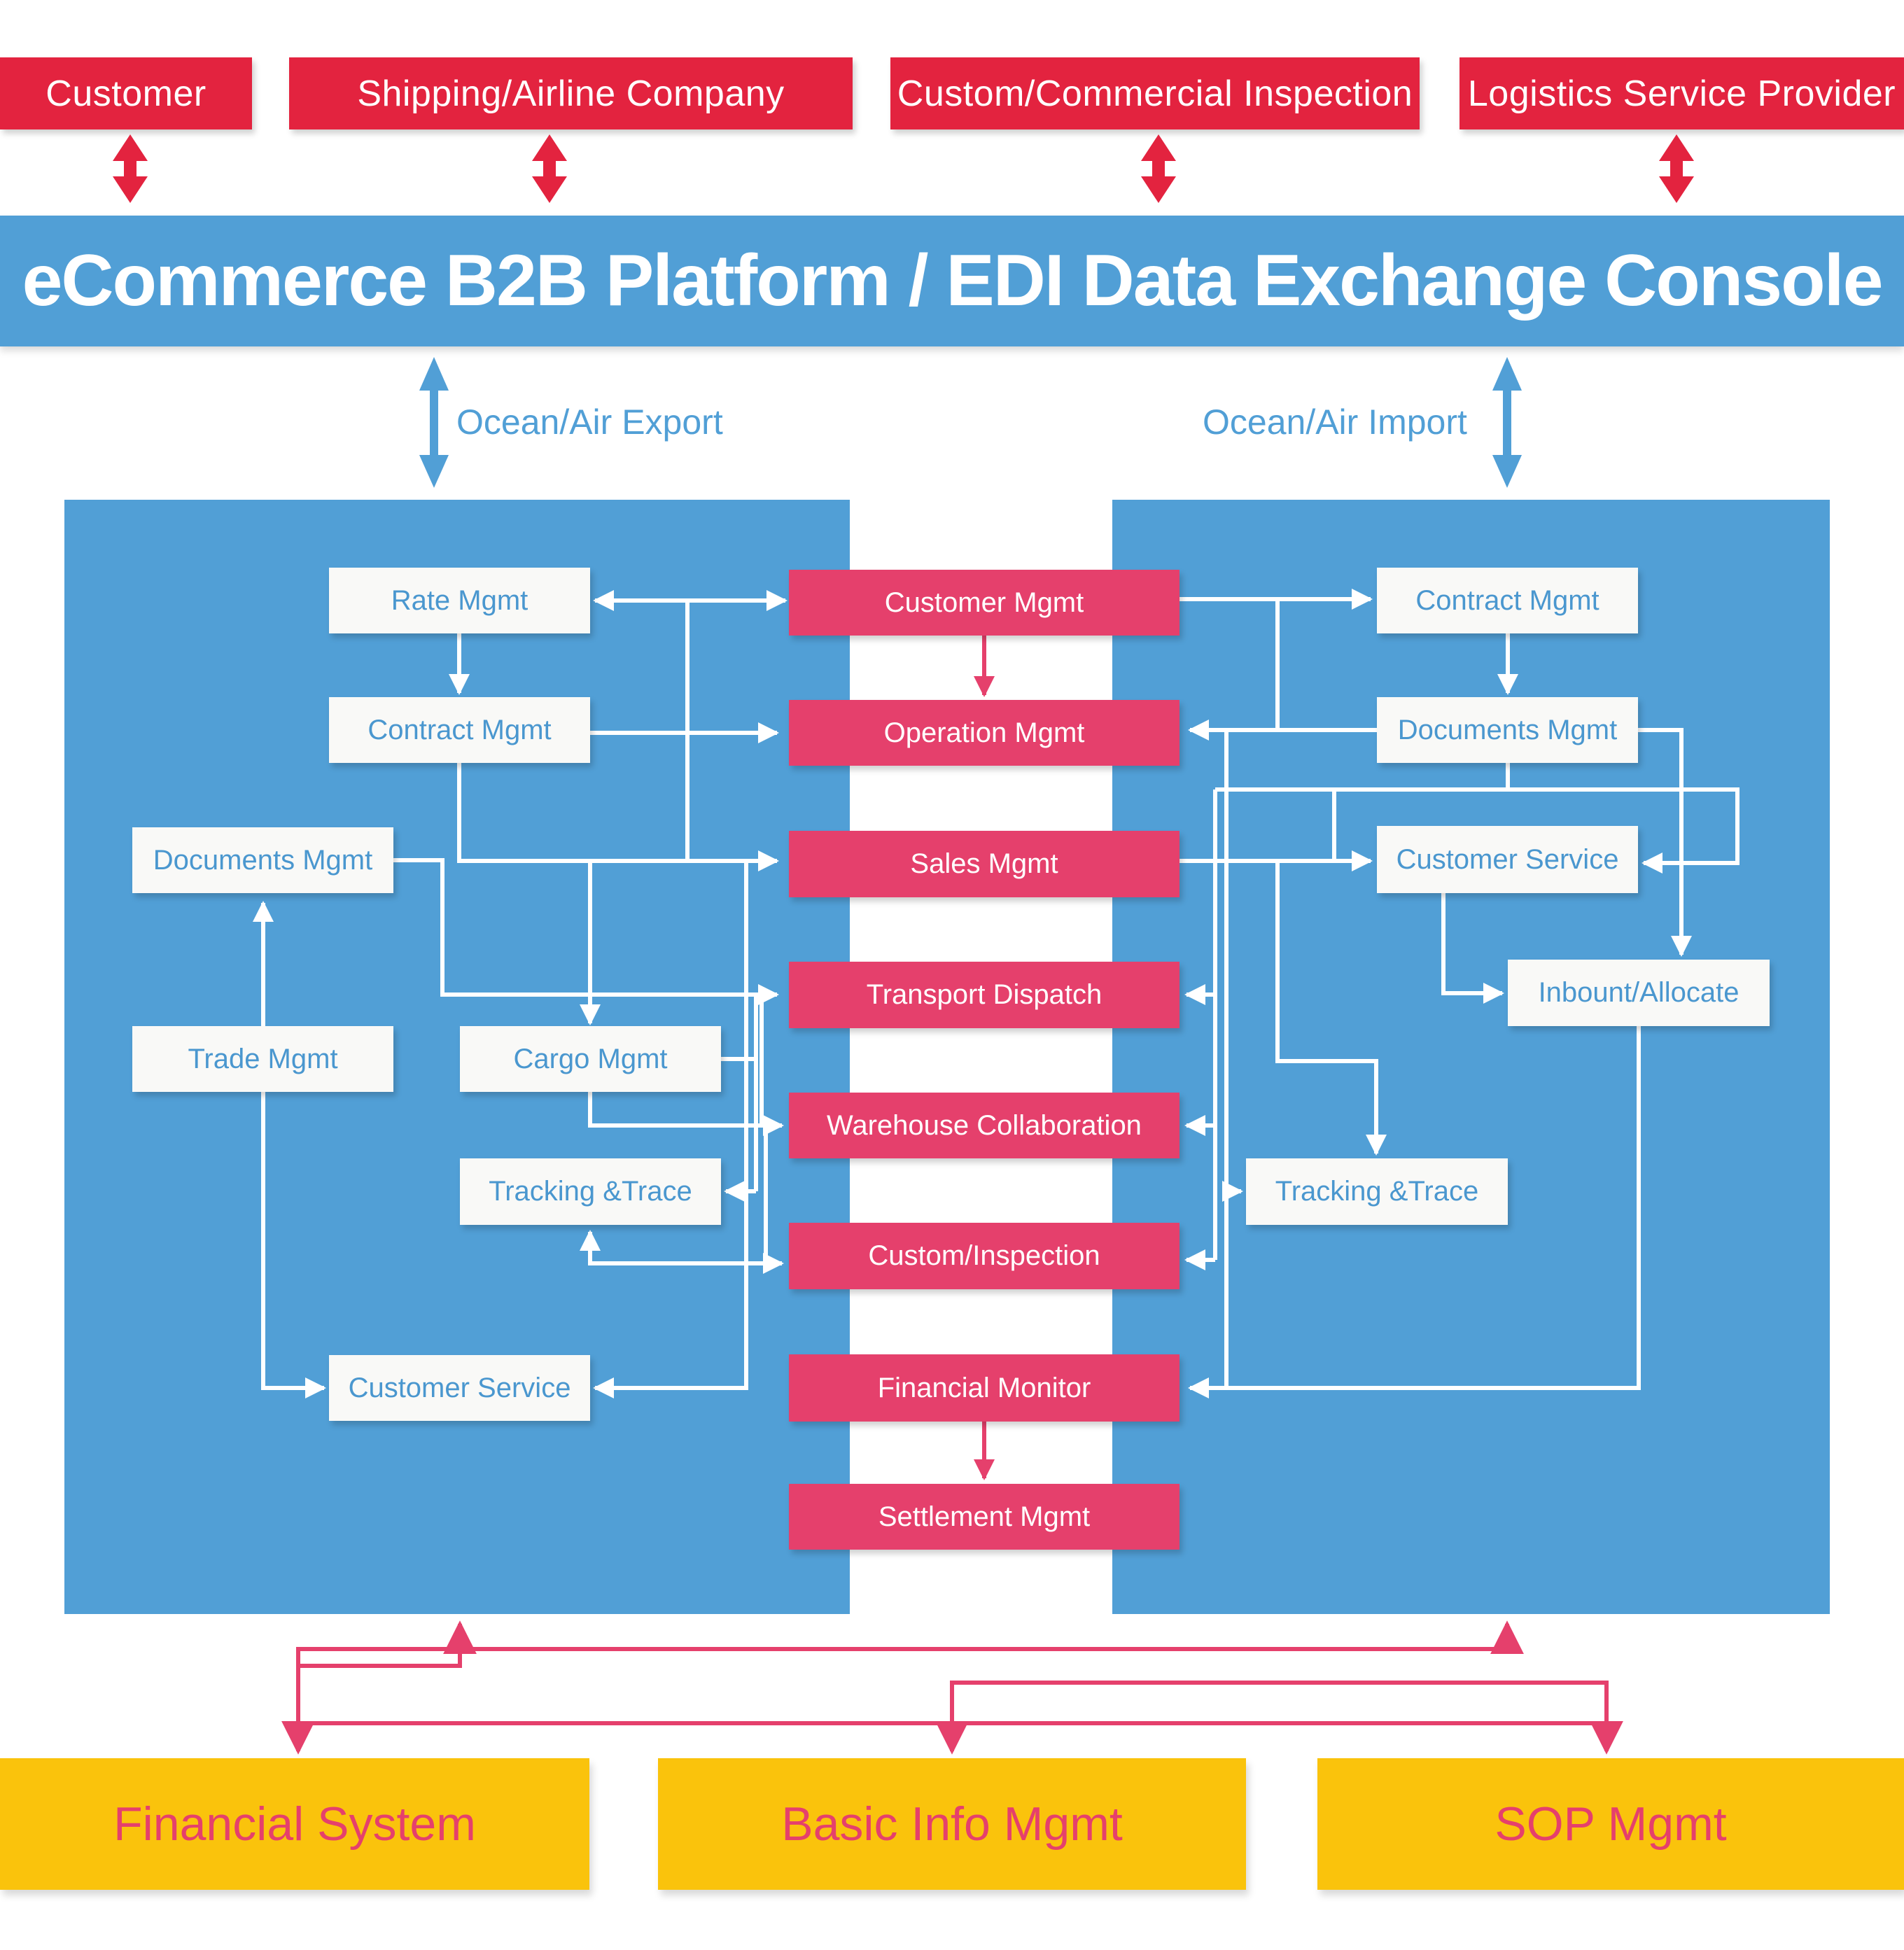 The image size is (1904, 1950). What do you see at coordinates (984, 995) in the screenshot?
I see `core-module-transport: Transport Dispatch` at bounding box center [984, 995].